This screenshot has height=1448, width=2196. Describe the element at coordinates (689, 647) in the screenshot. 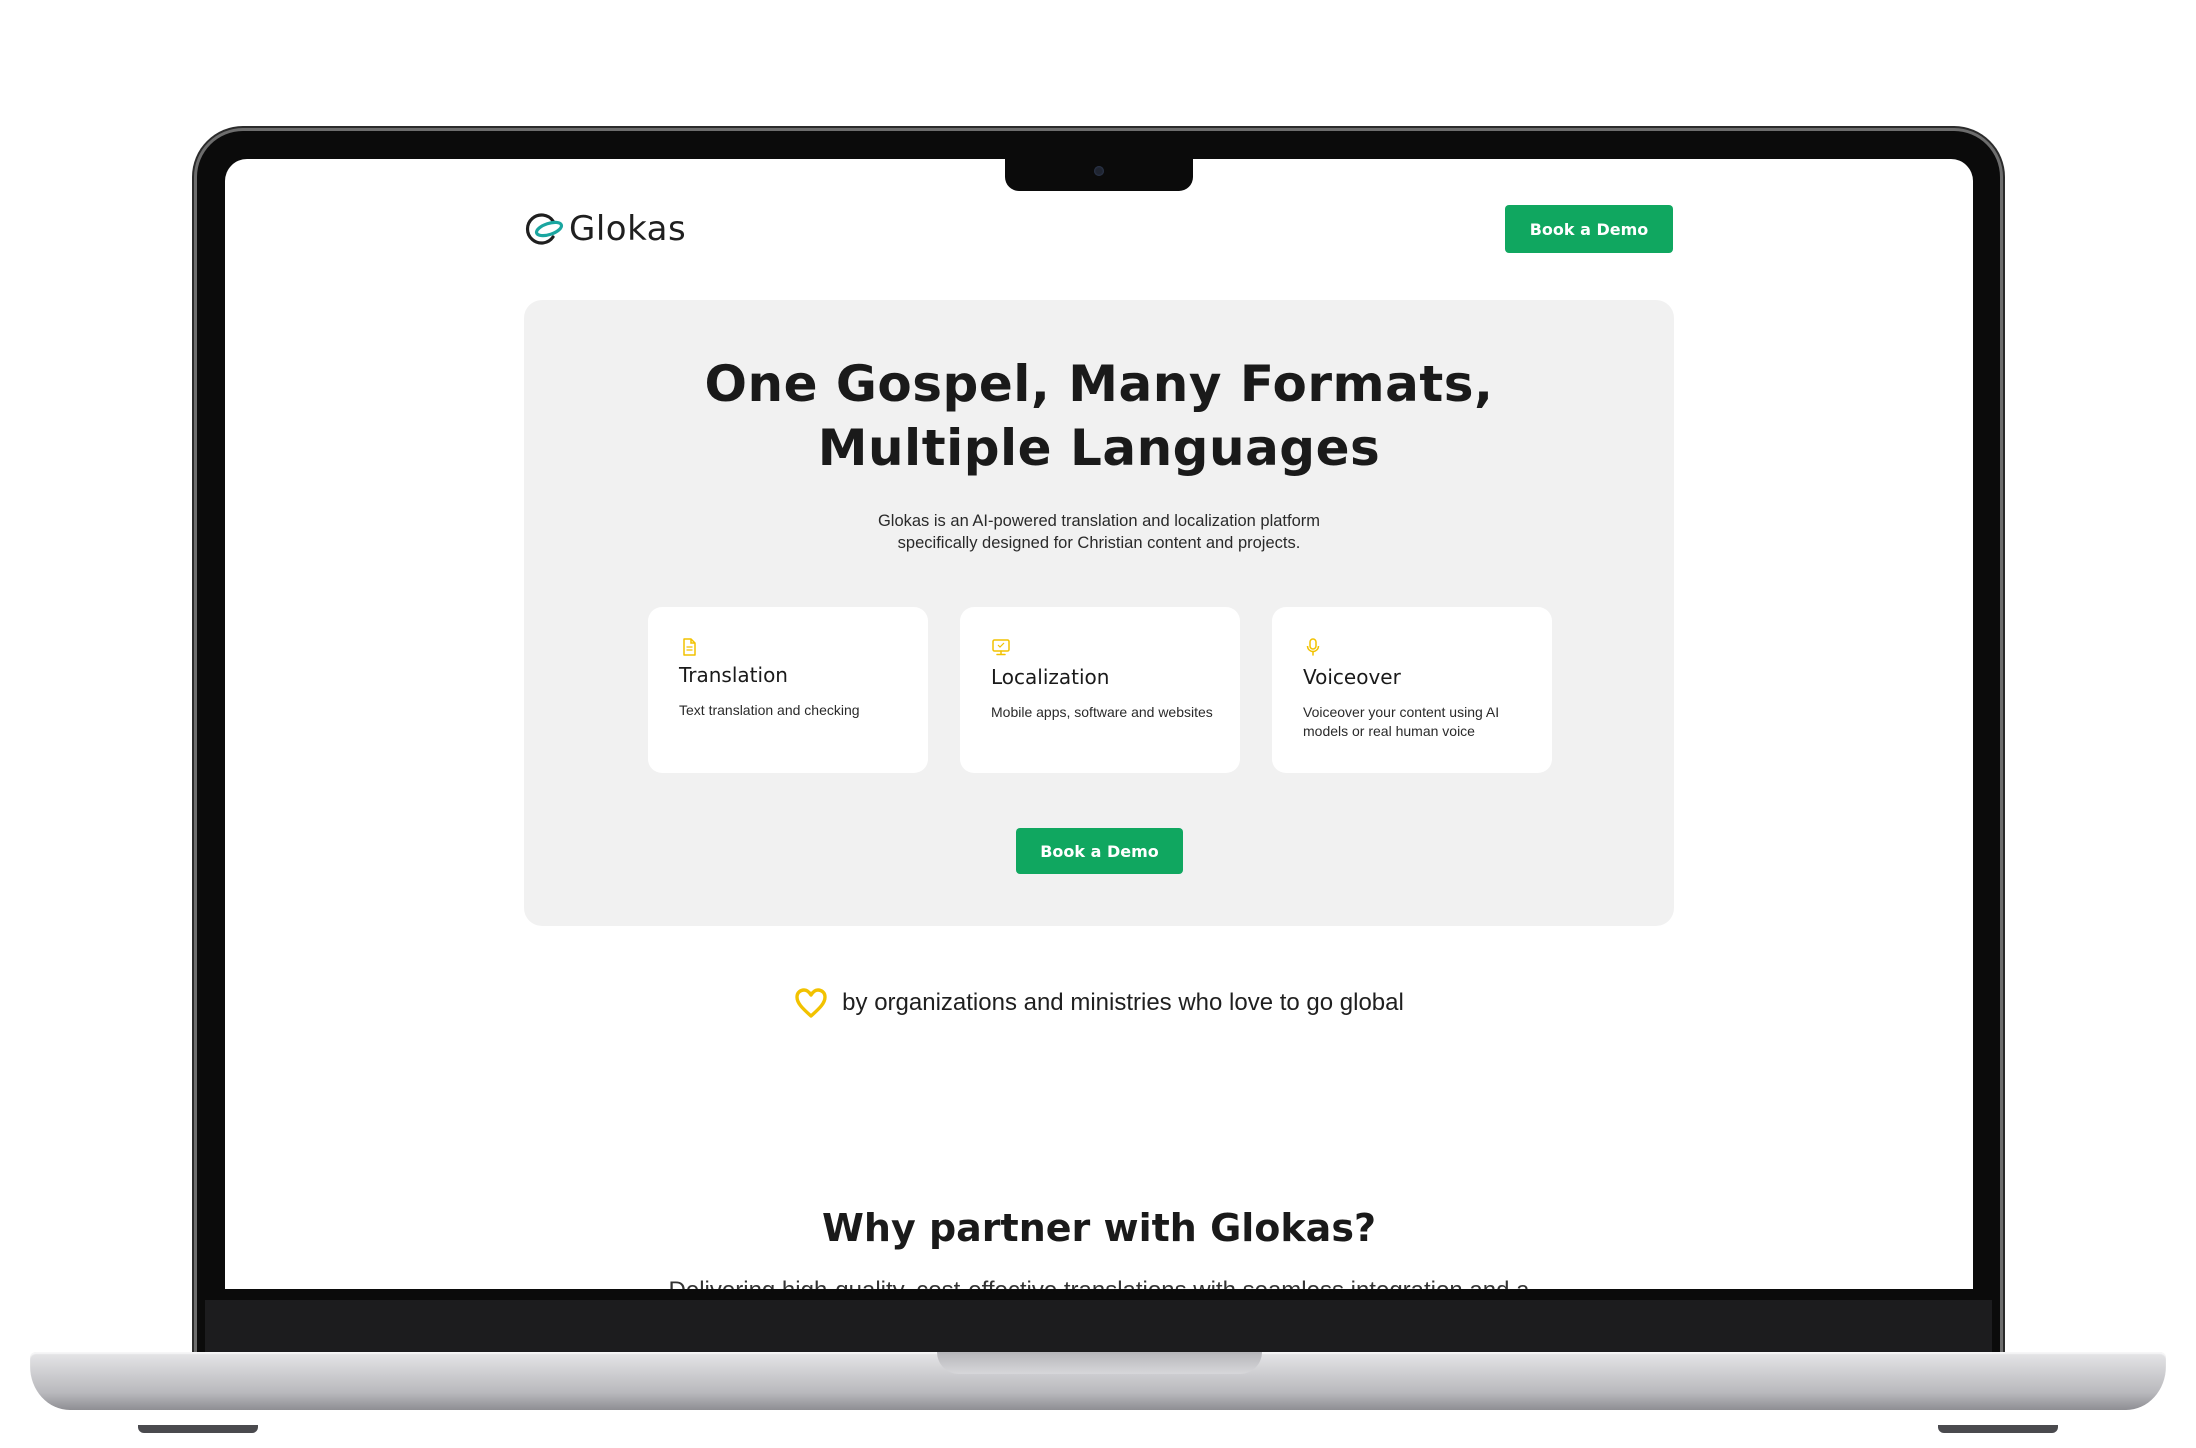

I see `document-icon` at that location.